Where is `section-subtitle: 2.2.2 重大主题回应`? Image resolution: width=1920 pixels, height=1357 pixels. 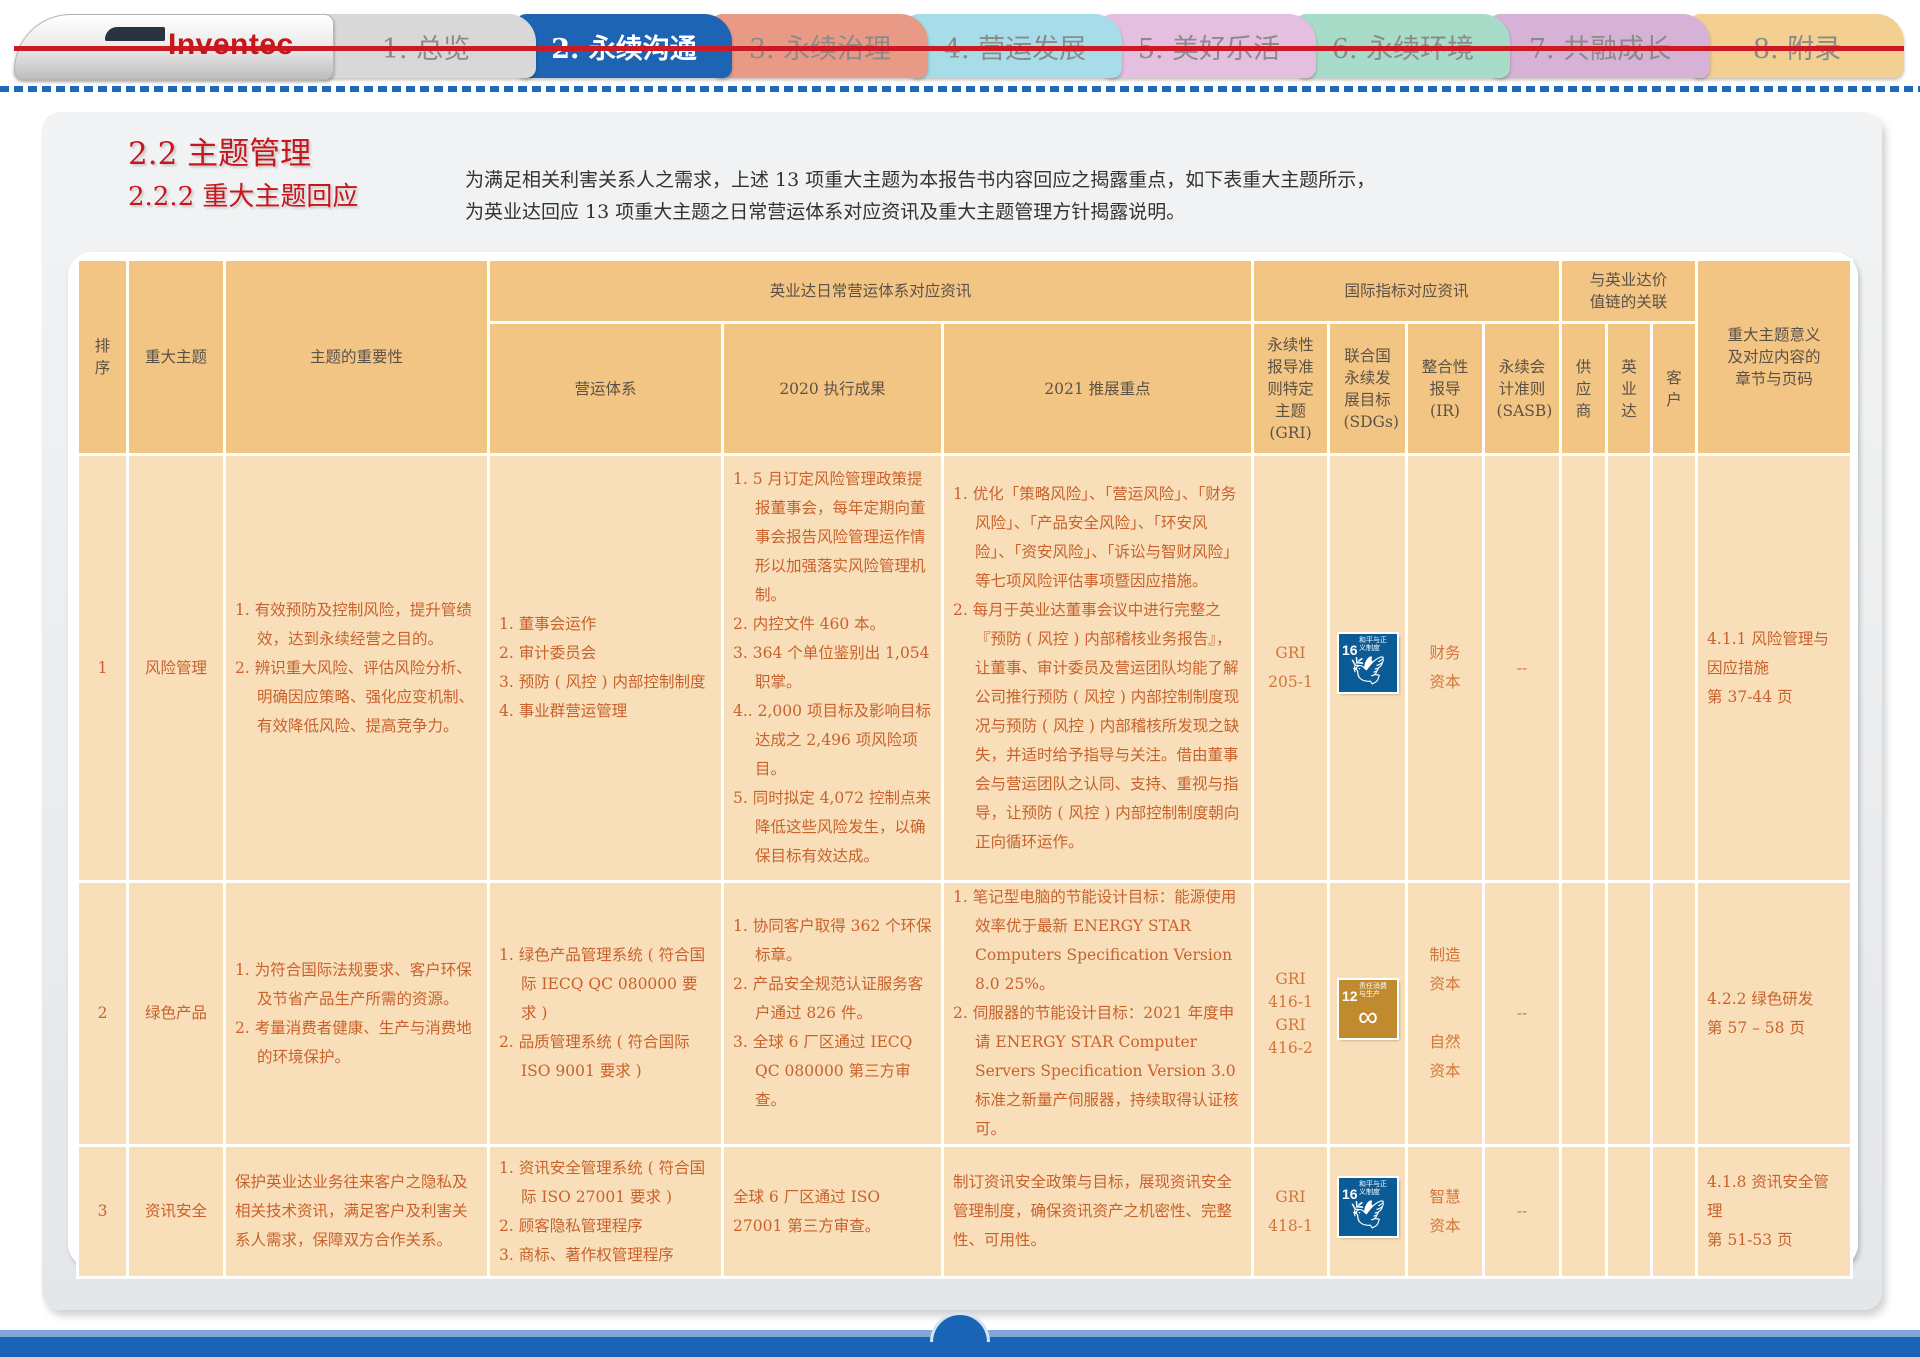 section-subtitle: 2.2.2 重大主题回应 is located at coordinates (243, 197).